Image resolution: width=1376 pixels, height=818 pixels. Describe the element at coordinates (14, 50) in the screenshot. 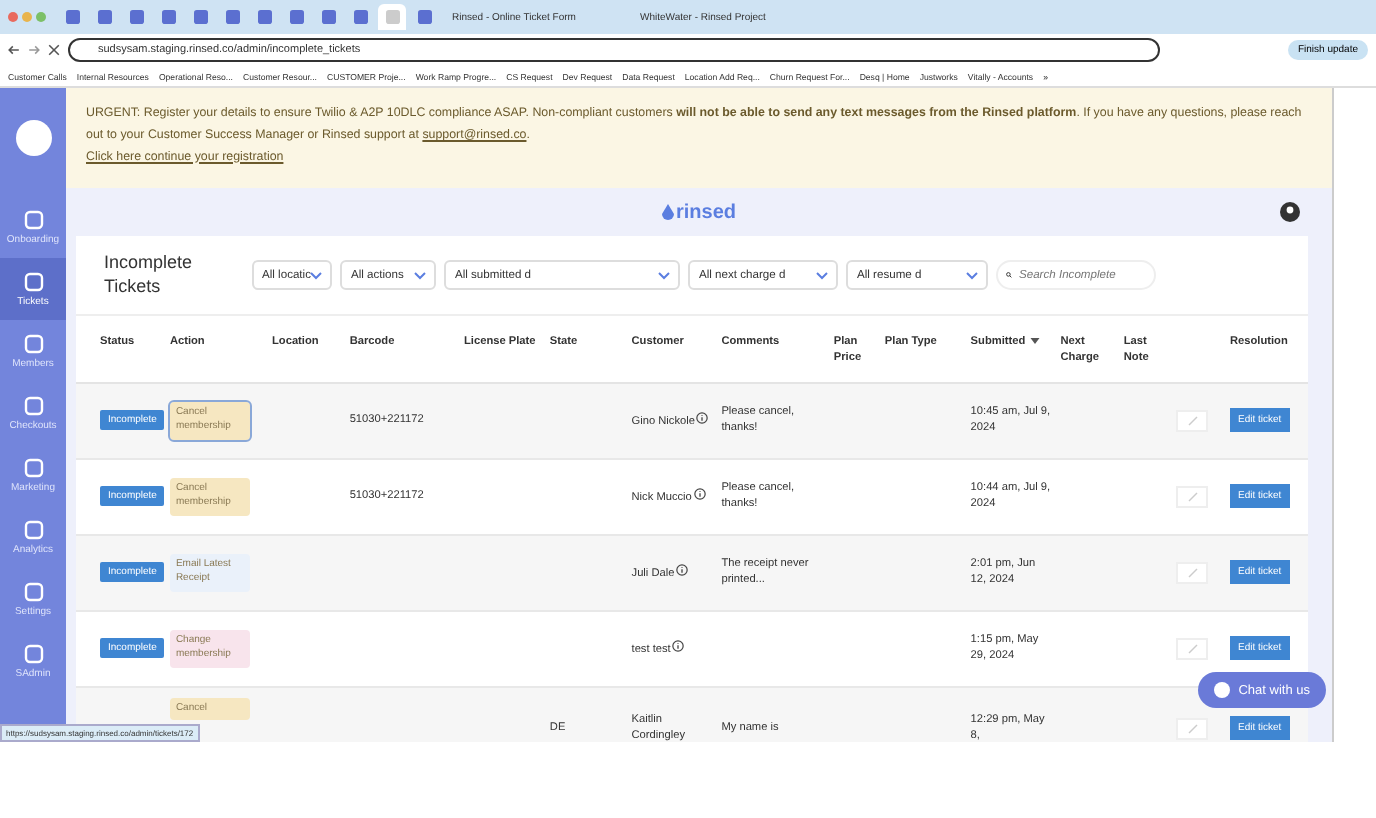

I see `back-icon` at that location.